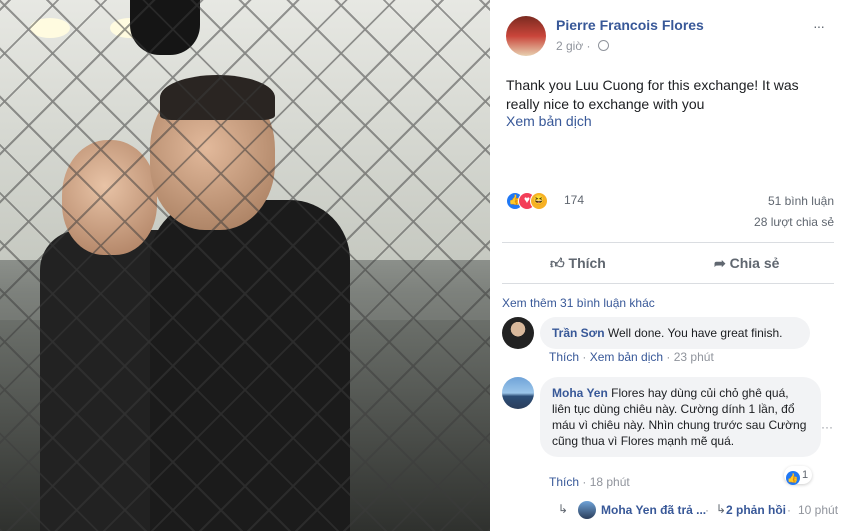 The height and width of the screenshot is (531, 842). What do you see at coordinates (695, 333) in the screenshot?
I see `comment-text: Well done. You have great finish.` at bounding box center [695, 333].